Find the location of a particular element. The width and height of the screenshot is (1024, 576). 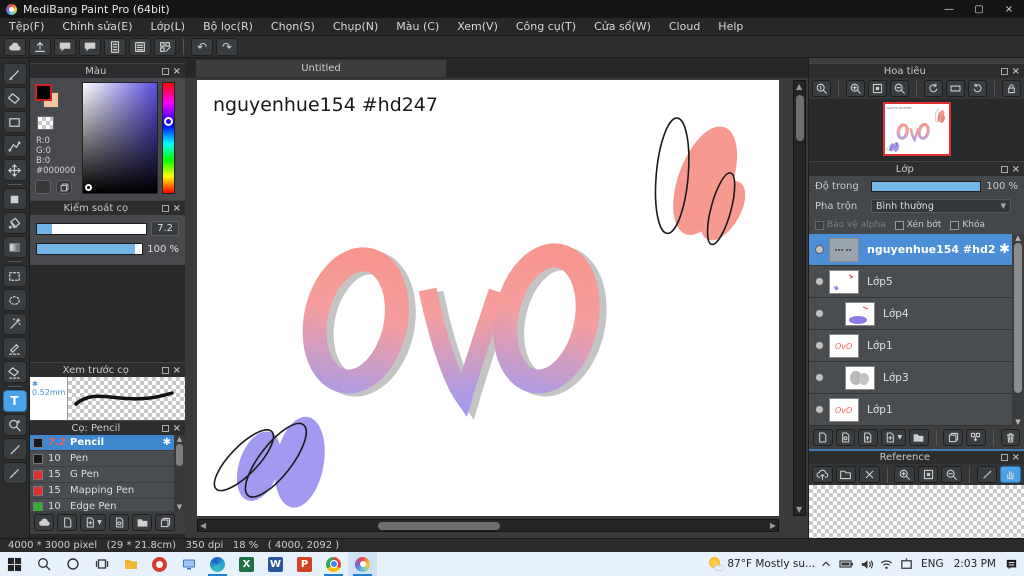

scroll-right-icon: ▶ is located at coordinates (773, 525).